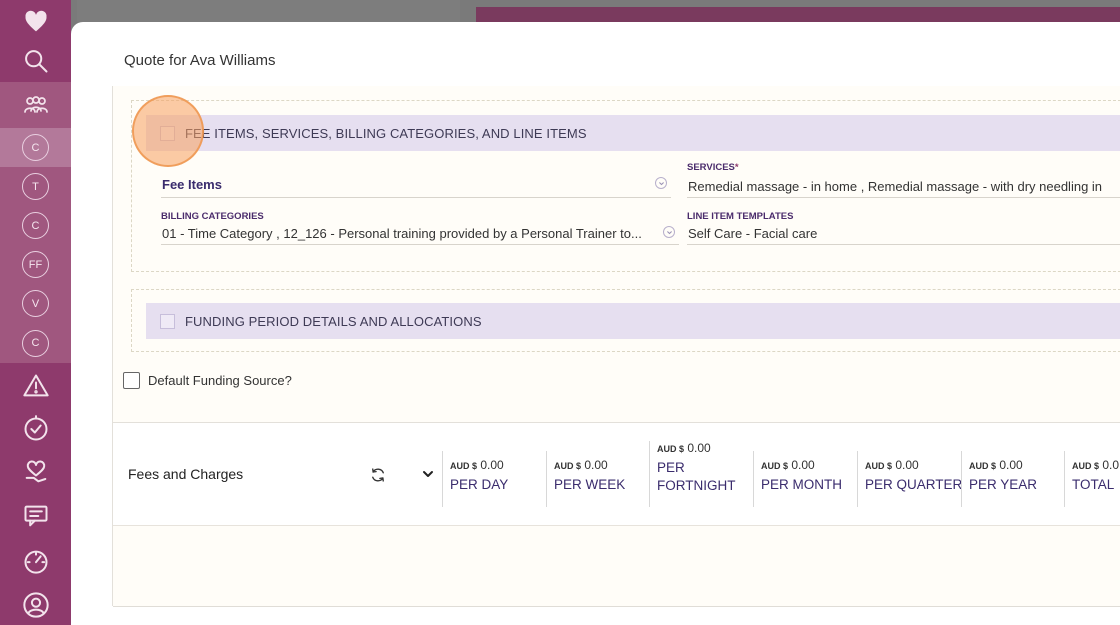 The image size is (1120, 625). I want to click on fee-per-year: AUD $ 0.00 PER YEAR, so click(999, 479).